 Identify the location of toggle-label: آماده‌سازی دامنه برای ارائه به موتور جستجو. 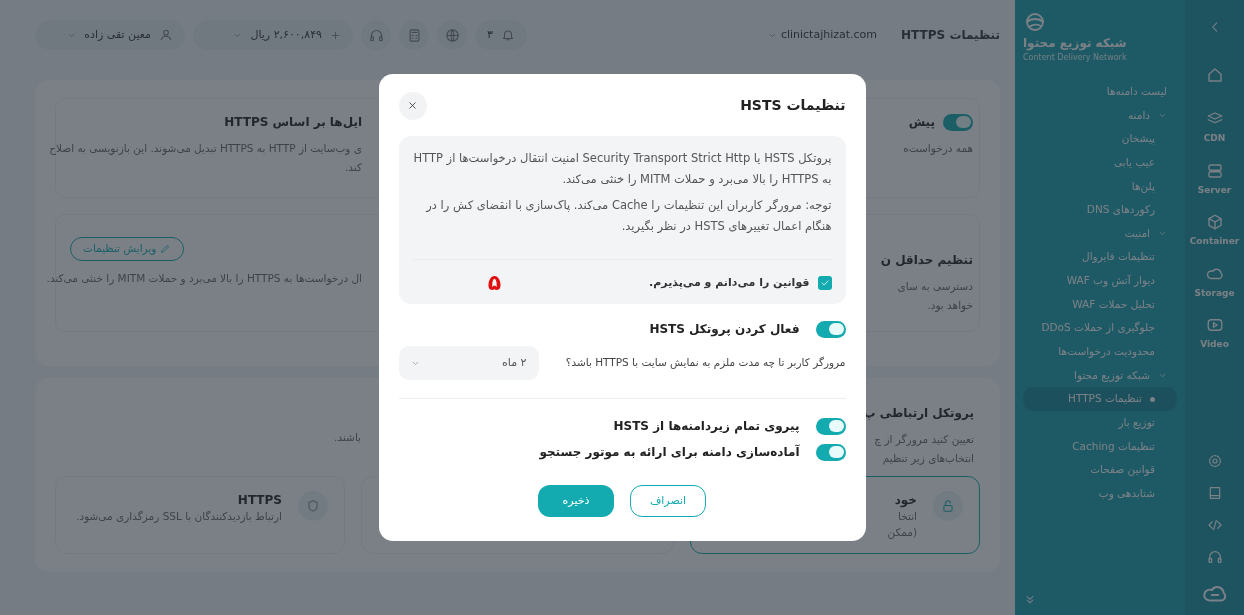
(669, 452).